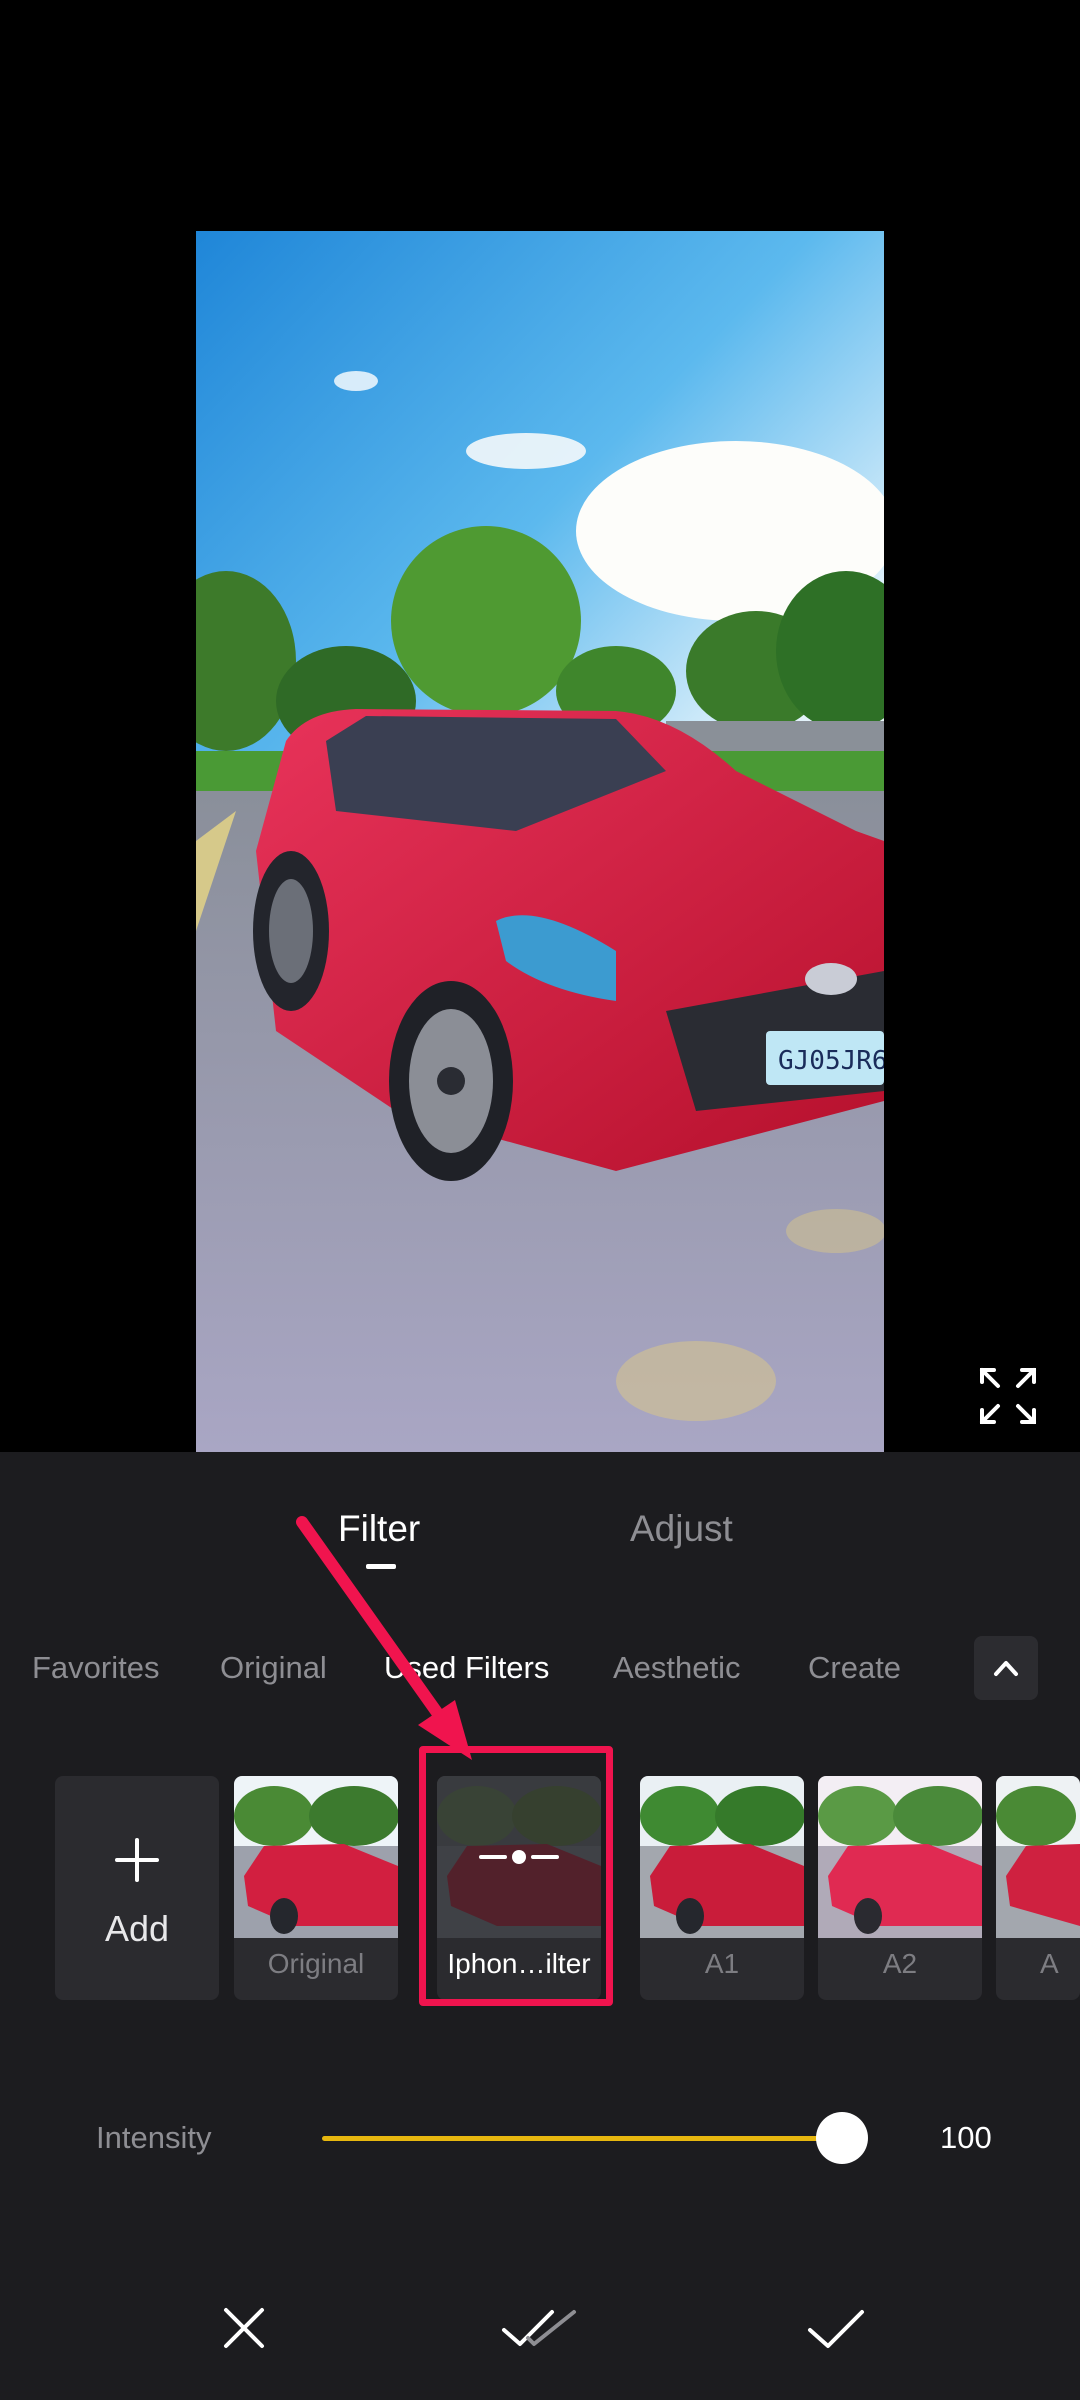 The height and width of the screenshot is (2400, 1080). Describe the element at coordinates (95, 1668) in the screenshot. I see `category-favorites: Favorites` at that location.